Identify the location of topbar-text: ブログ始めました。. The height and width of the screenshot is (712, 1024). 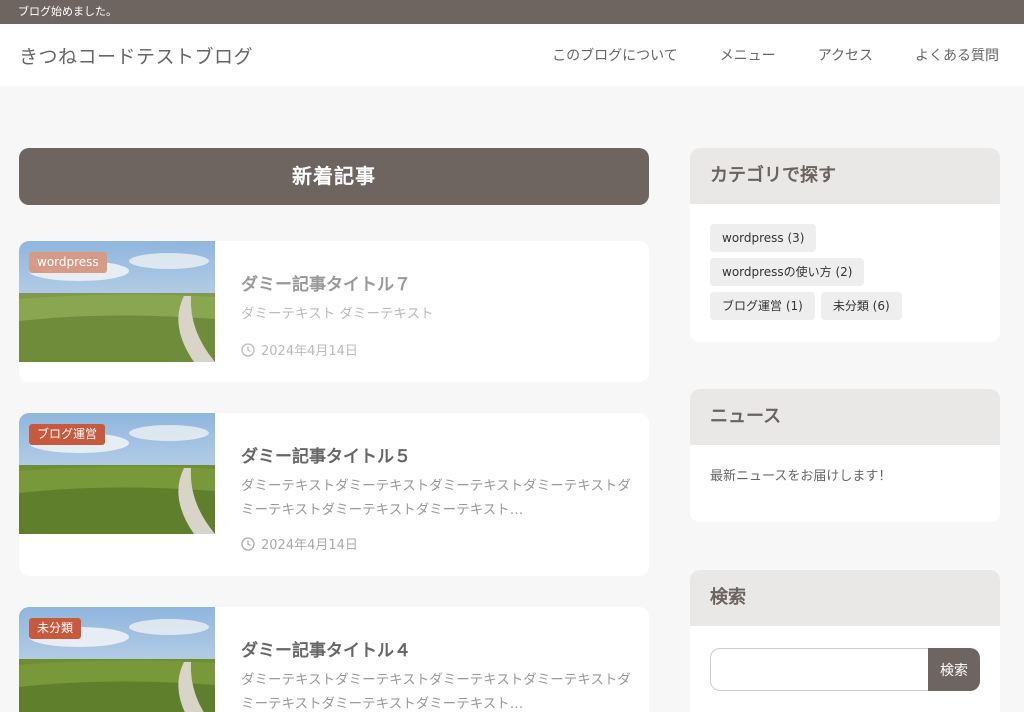
(67, 11).